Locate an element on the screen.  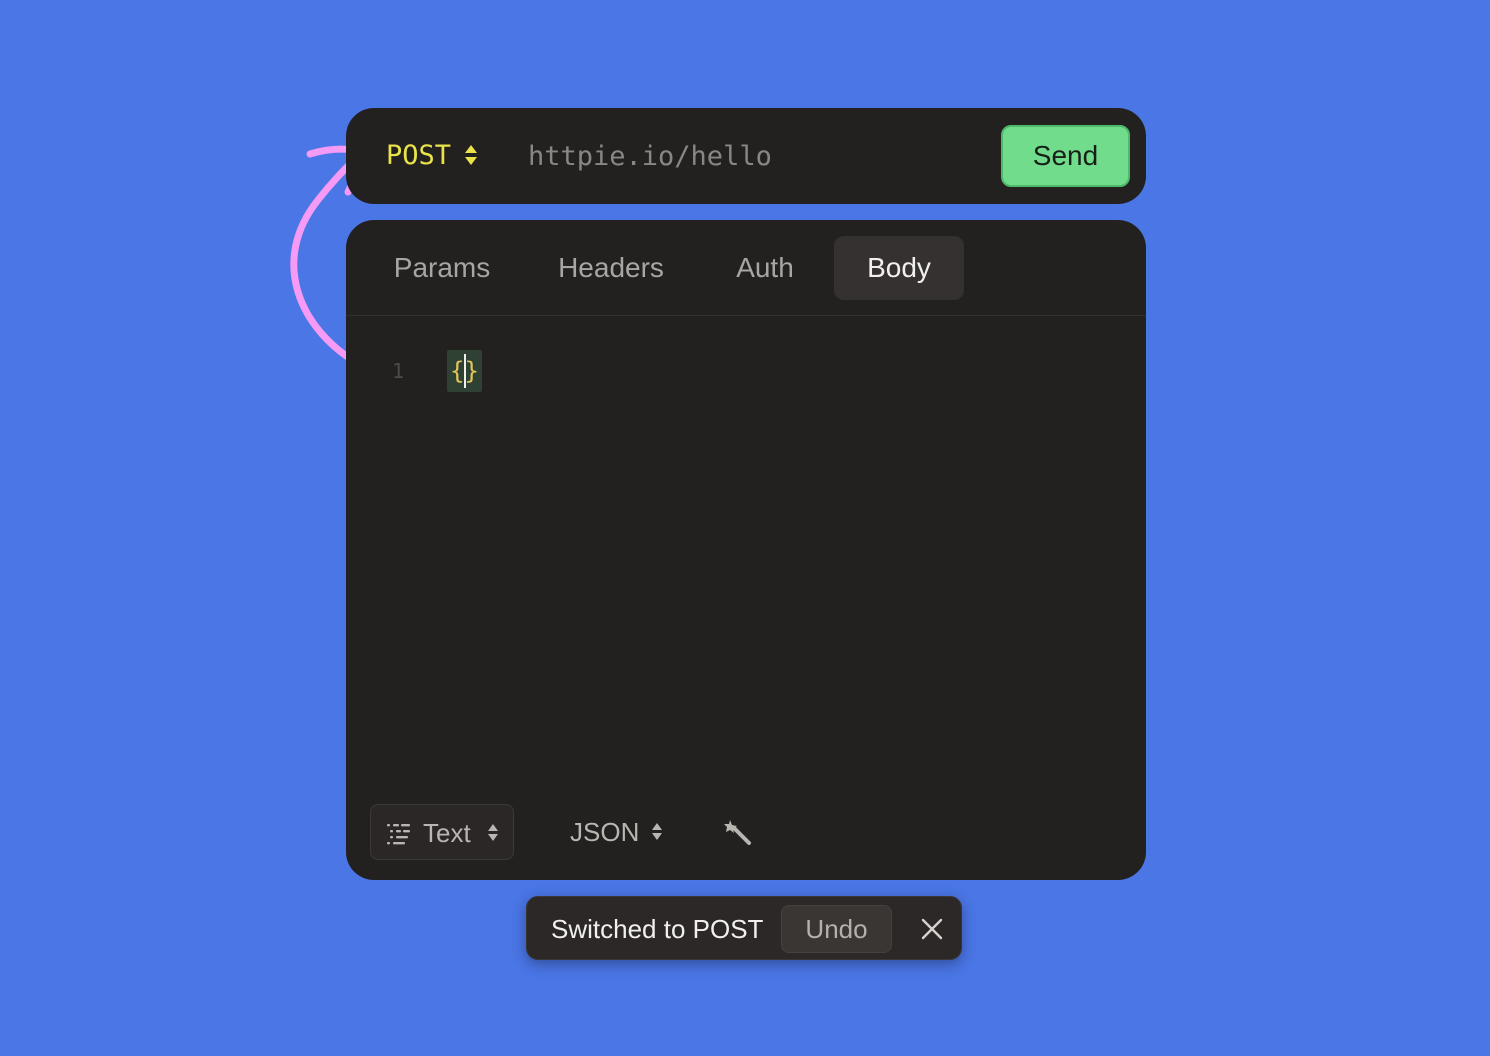
text-caret is located at coordinates (465, 371).